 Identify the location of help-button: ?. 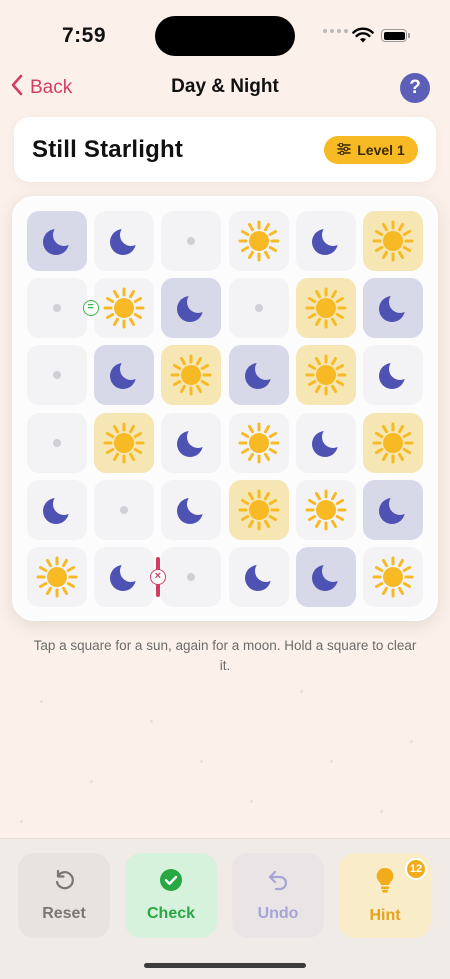
(415, 88).